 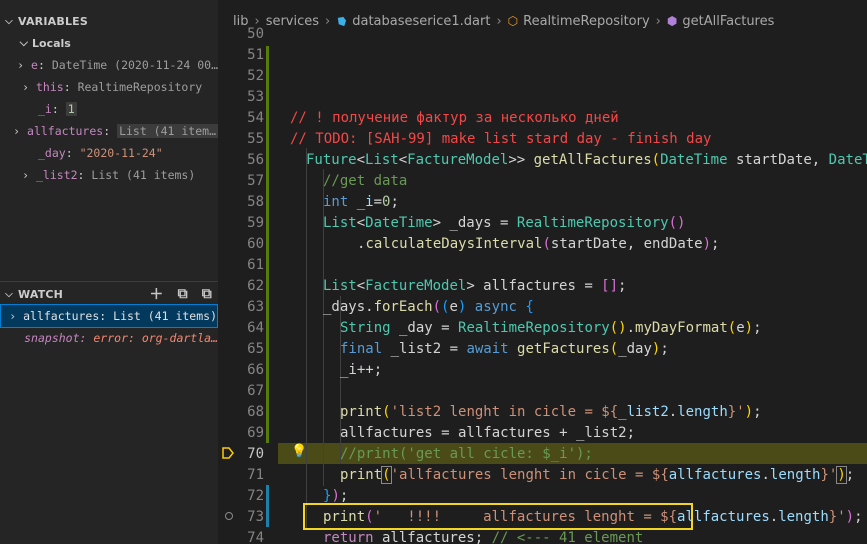 What do you see at coordinates (498, 516) in the screenshot?
I see `annotation-highlight-box` at bounding box center [498, 516].